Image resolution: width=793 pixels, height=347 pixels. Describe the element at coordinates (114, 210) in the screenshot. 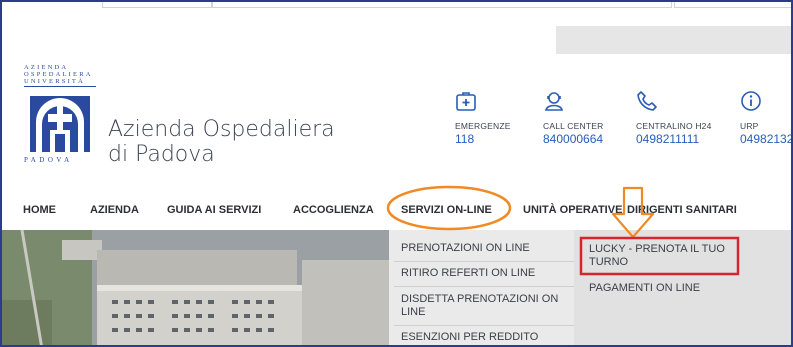

I see `nav-azienda: AZIENDA` at that location.